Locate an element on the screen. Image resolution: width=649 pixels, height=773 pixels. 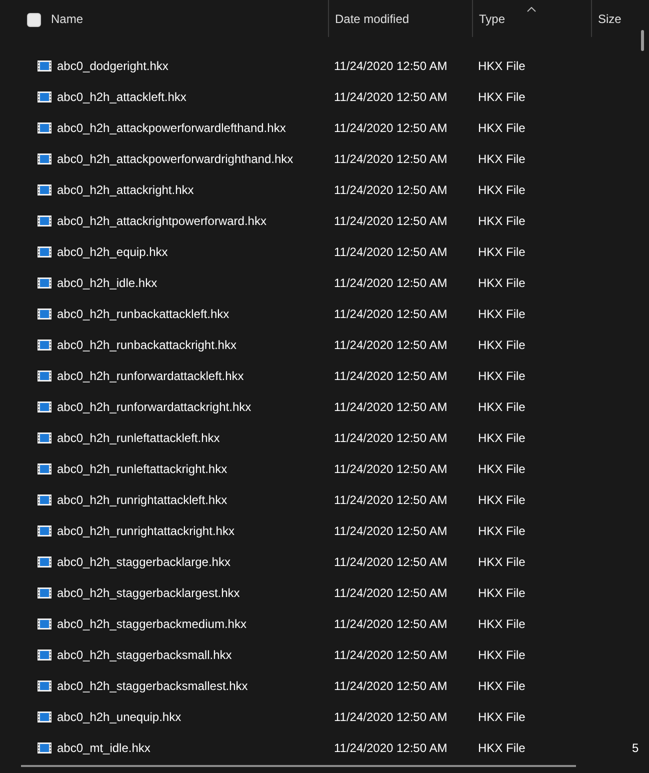
file-name: abc0_h2h_attackright.hkx is located at coordinates (125, 189).